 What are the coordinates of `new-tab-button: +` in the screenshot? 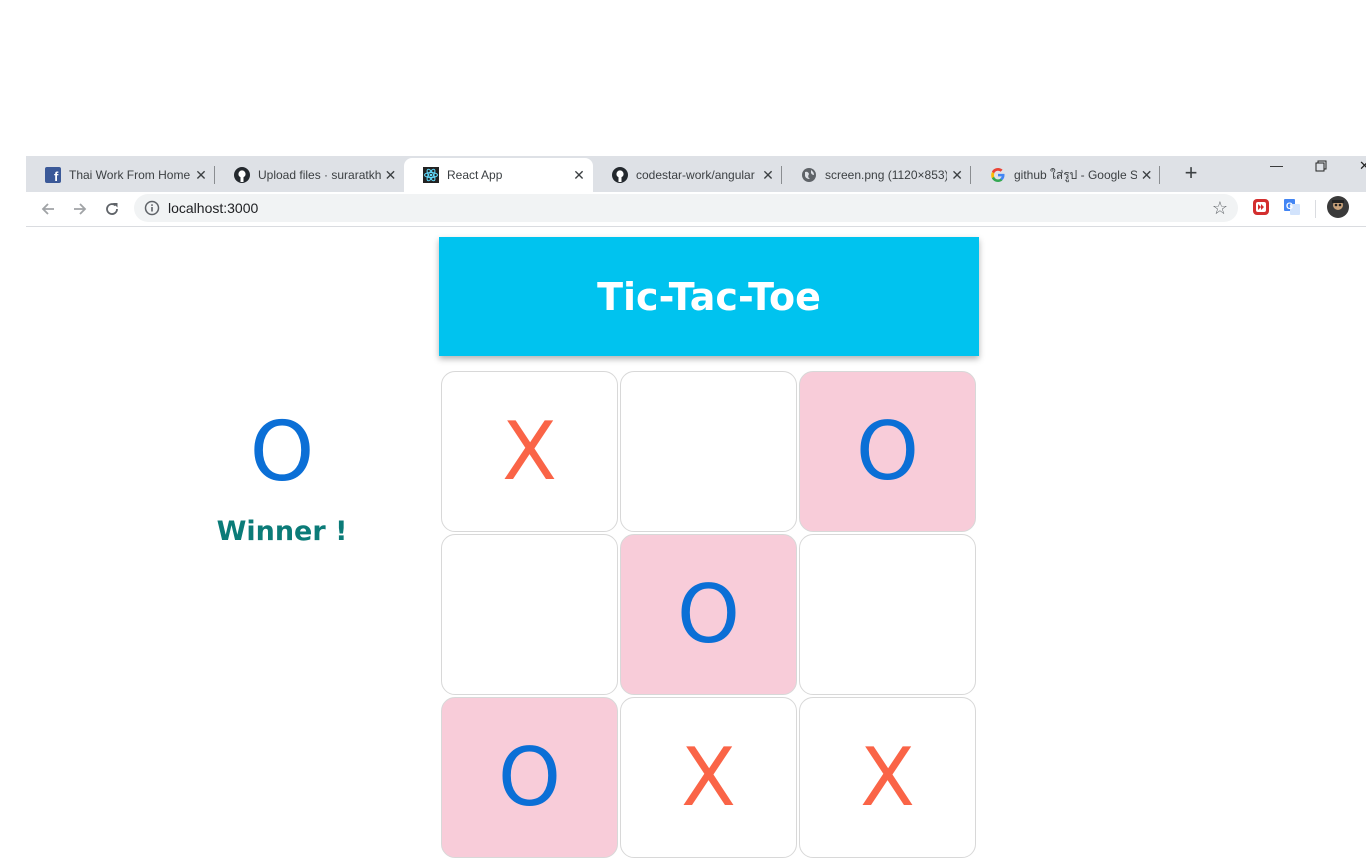 It's located at (1191, 173).